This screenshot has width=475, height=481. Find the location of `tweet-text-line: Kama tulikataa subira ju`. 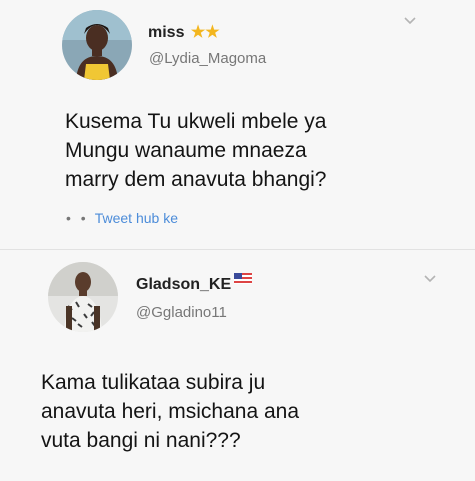

tweet-text-line: Kama tulikataa subira ju is located at coordinates (153, 382).